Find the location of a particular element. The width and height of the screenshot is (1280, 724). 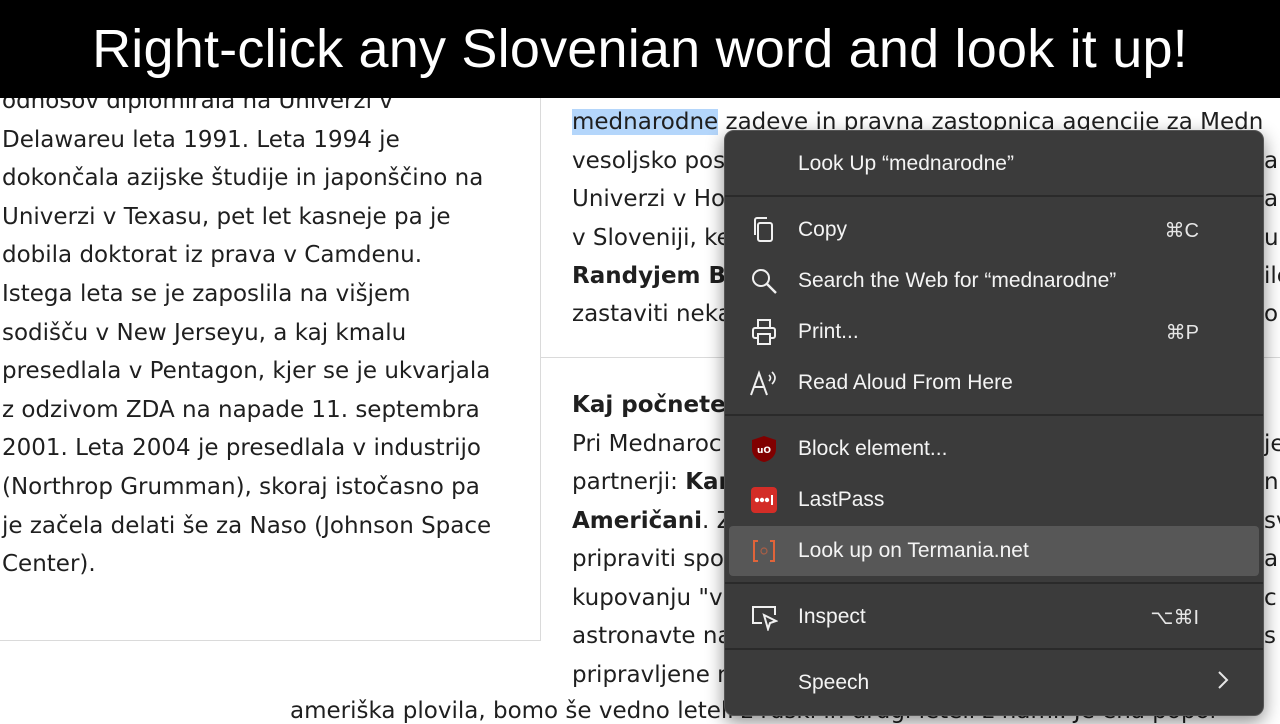

article-line: Pri Mednaroc is located at coordinates (647, 444).